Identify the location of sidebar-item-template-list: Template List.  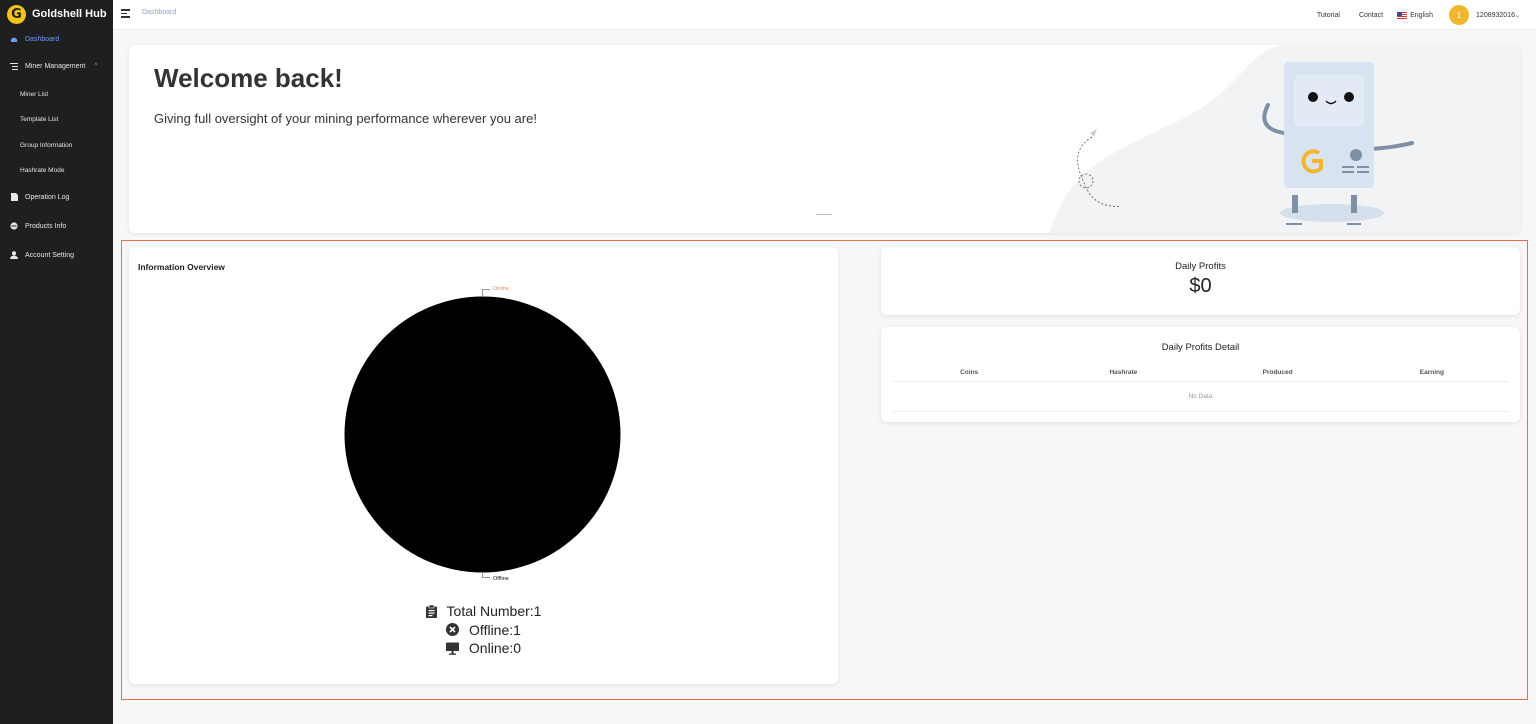
(56, 119).